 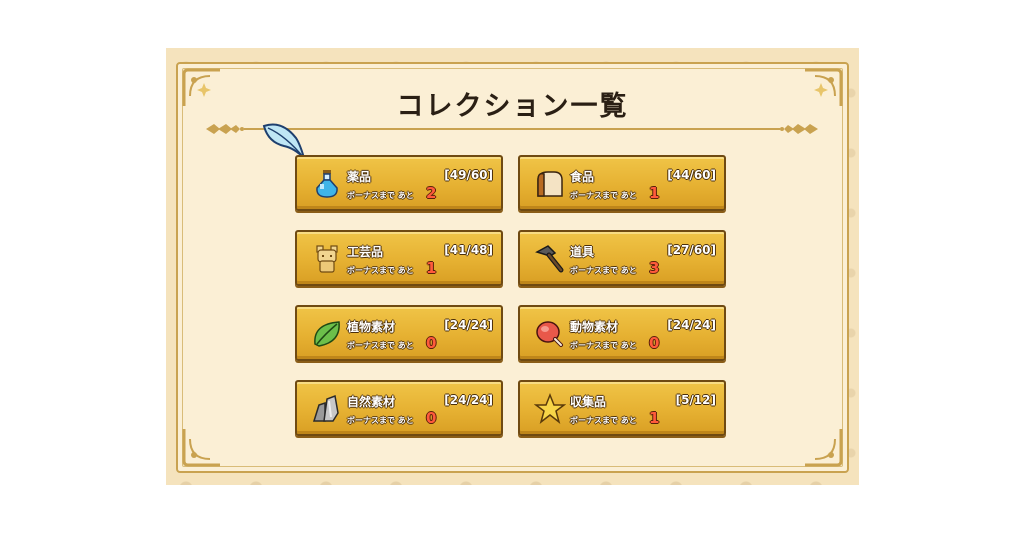 I want to click on collection-card-collectibles: 収集品 [5/12] ボーナスまで あと 1, so click(x=622, y=408).